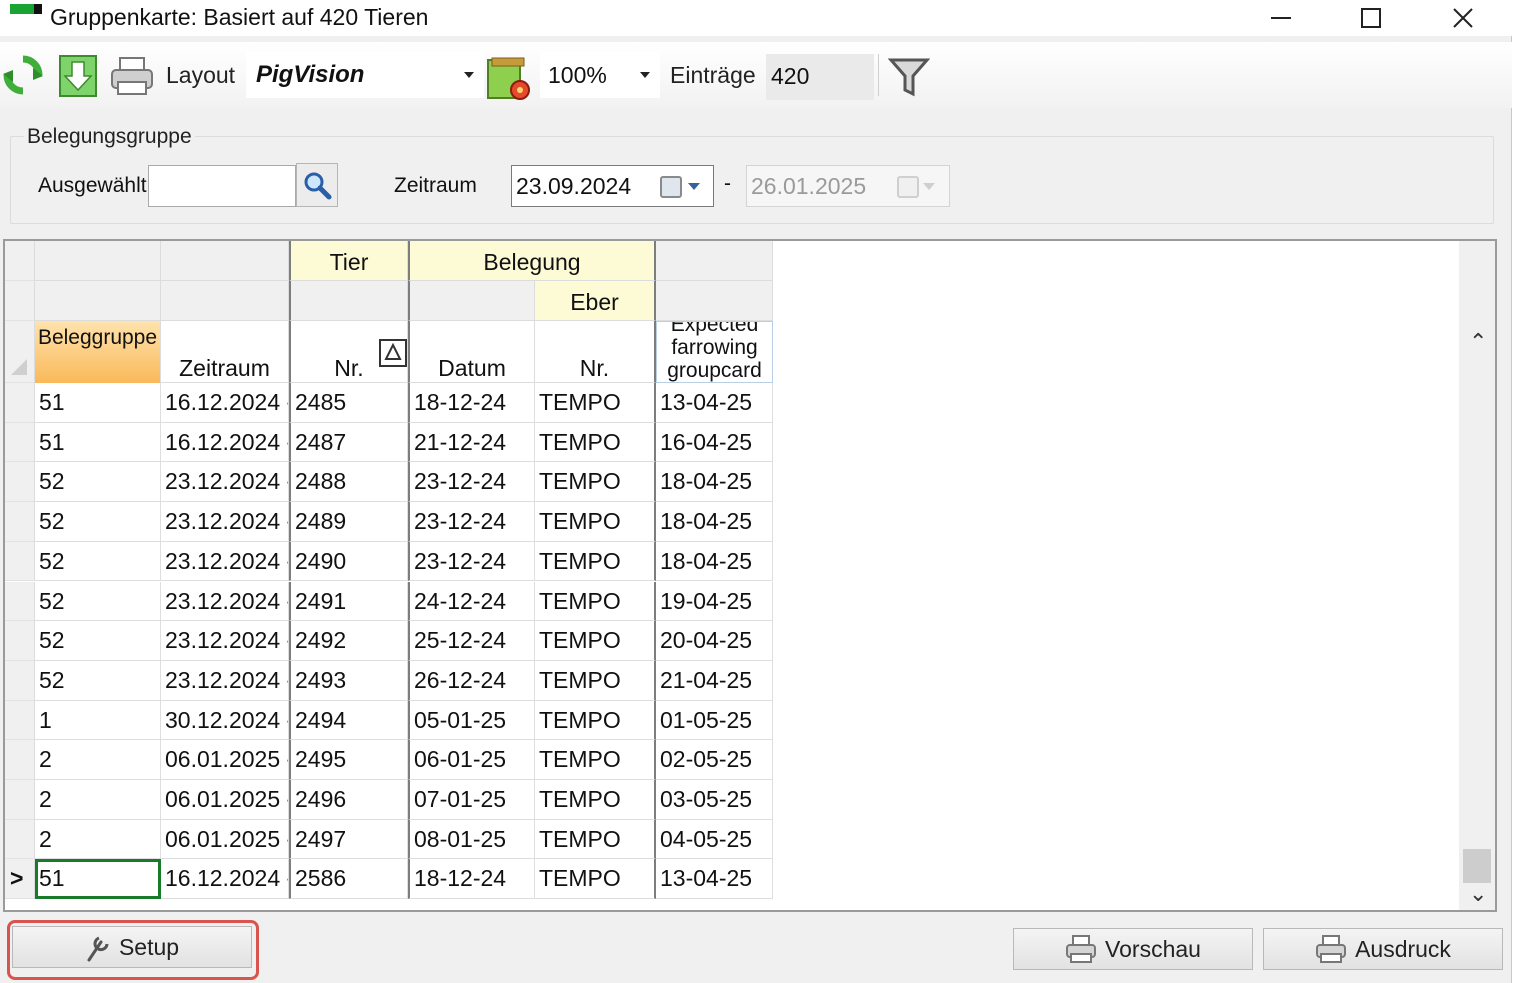  What do you see at coordinates (1463, 18) in the screenshot?
I see `close-button` at bounding box center [1463, 18].